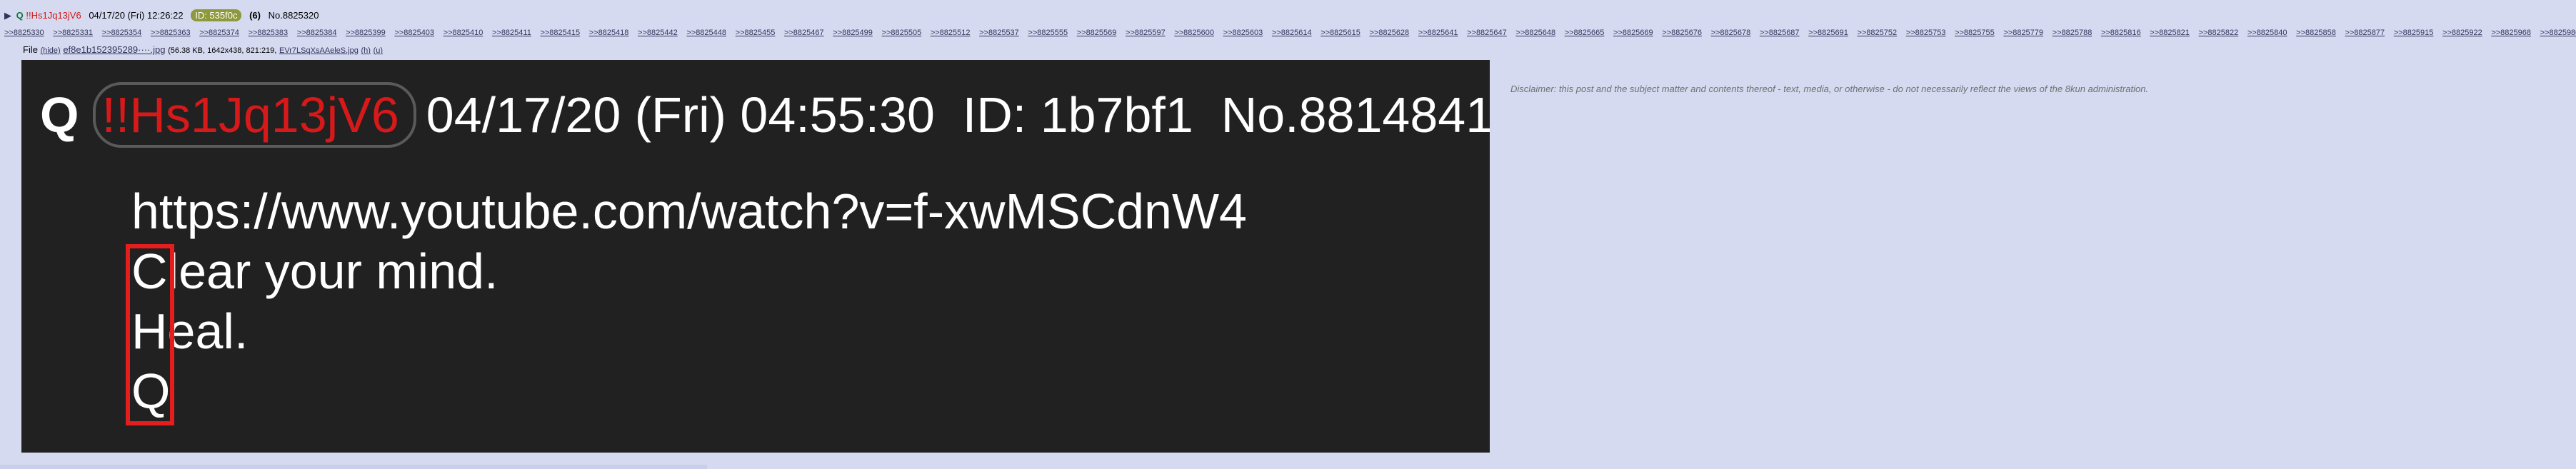  I want to click on backlink: >>8825669, so click(1633, 33).